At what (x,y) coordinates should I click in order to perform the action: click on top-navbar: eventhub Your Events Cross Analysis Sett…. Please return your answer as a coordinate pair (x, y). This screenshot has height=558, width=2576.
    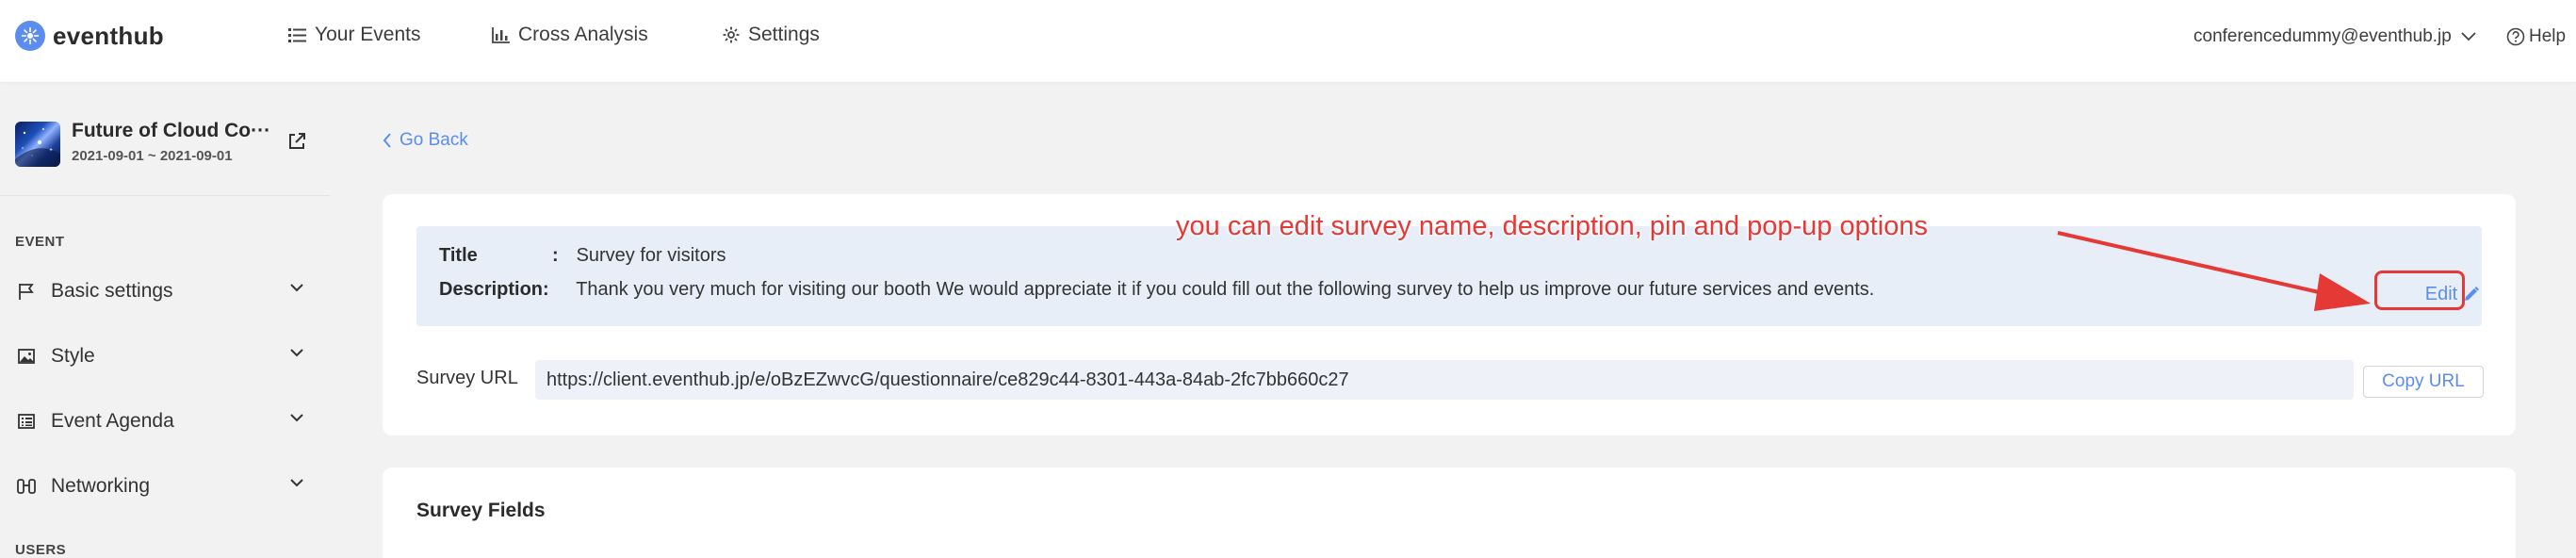
    Looking at the image, I should click on (1288, 41).